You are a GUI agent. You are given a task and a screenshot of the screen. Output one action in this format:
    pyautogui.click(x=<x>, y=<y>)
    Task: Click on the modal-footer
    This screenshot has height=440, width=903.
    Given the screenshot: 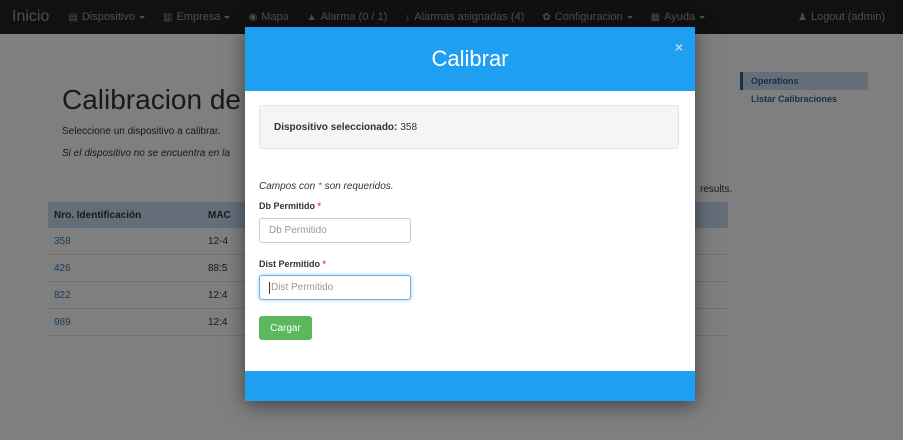 What is the action you would take?
    pyautogui.click(x=470, y=386)
    